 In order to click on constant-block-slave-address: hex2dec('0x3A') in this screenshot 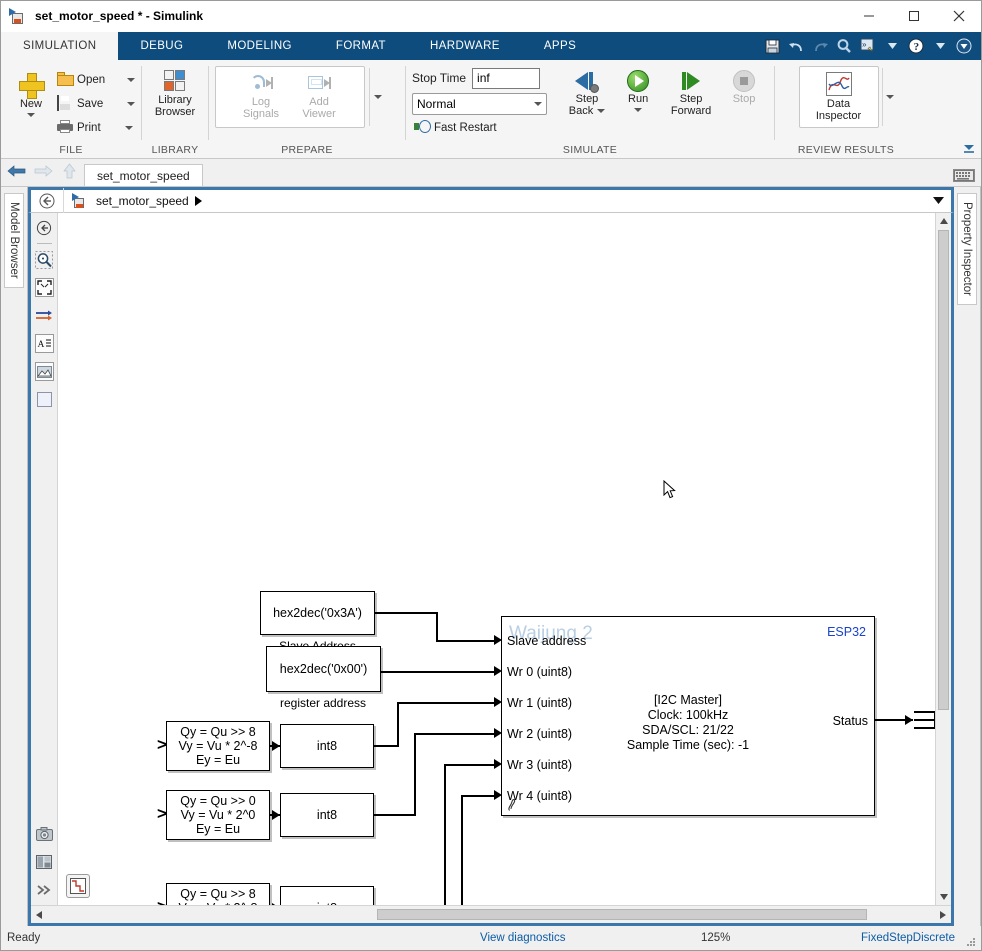, I will do `click(317, 613)`.